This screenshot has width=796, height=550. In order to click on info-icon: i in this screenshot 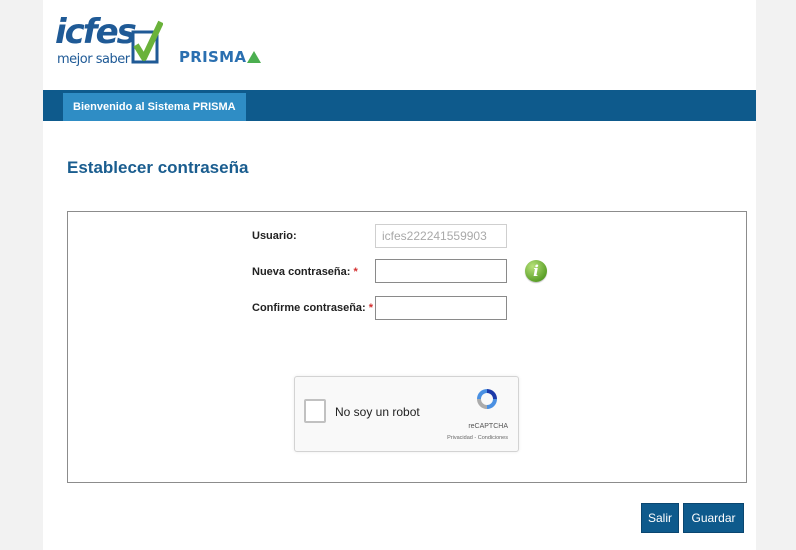, I will do `click(536, 271)`.